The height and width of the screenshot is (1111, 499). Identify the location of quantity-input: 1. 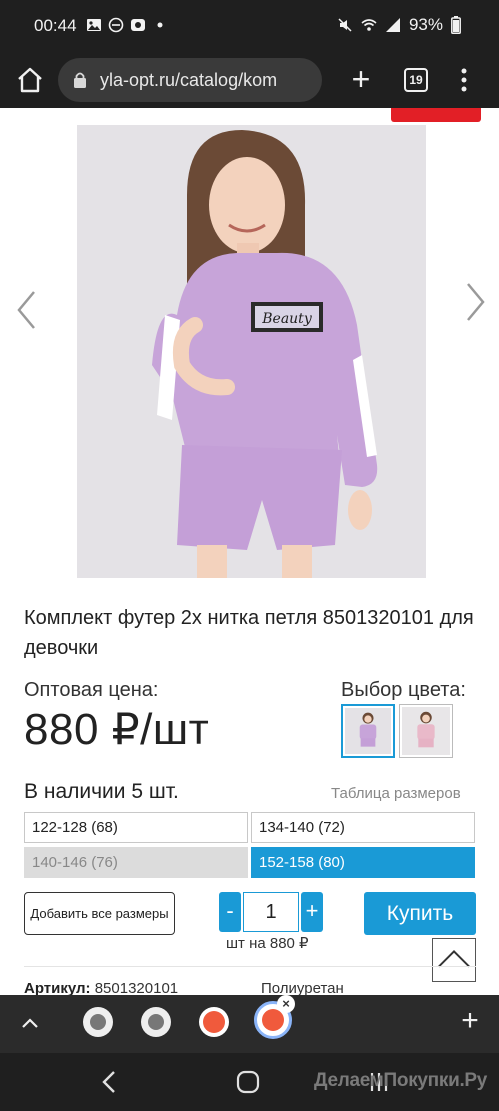
(271, 912).